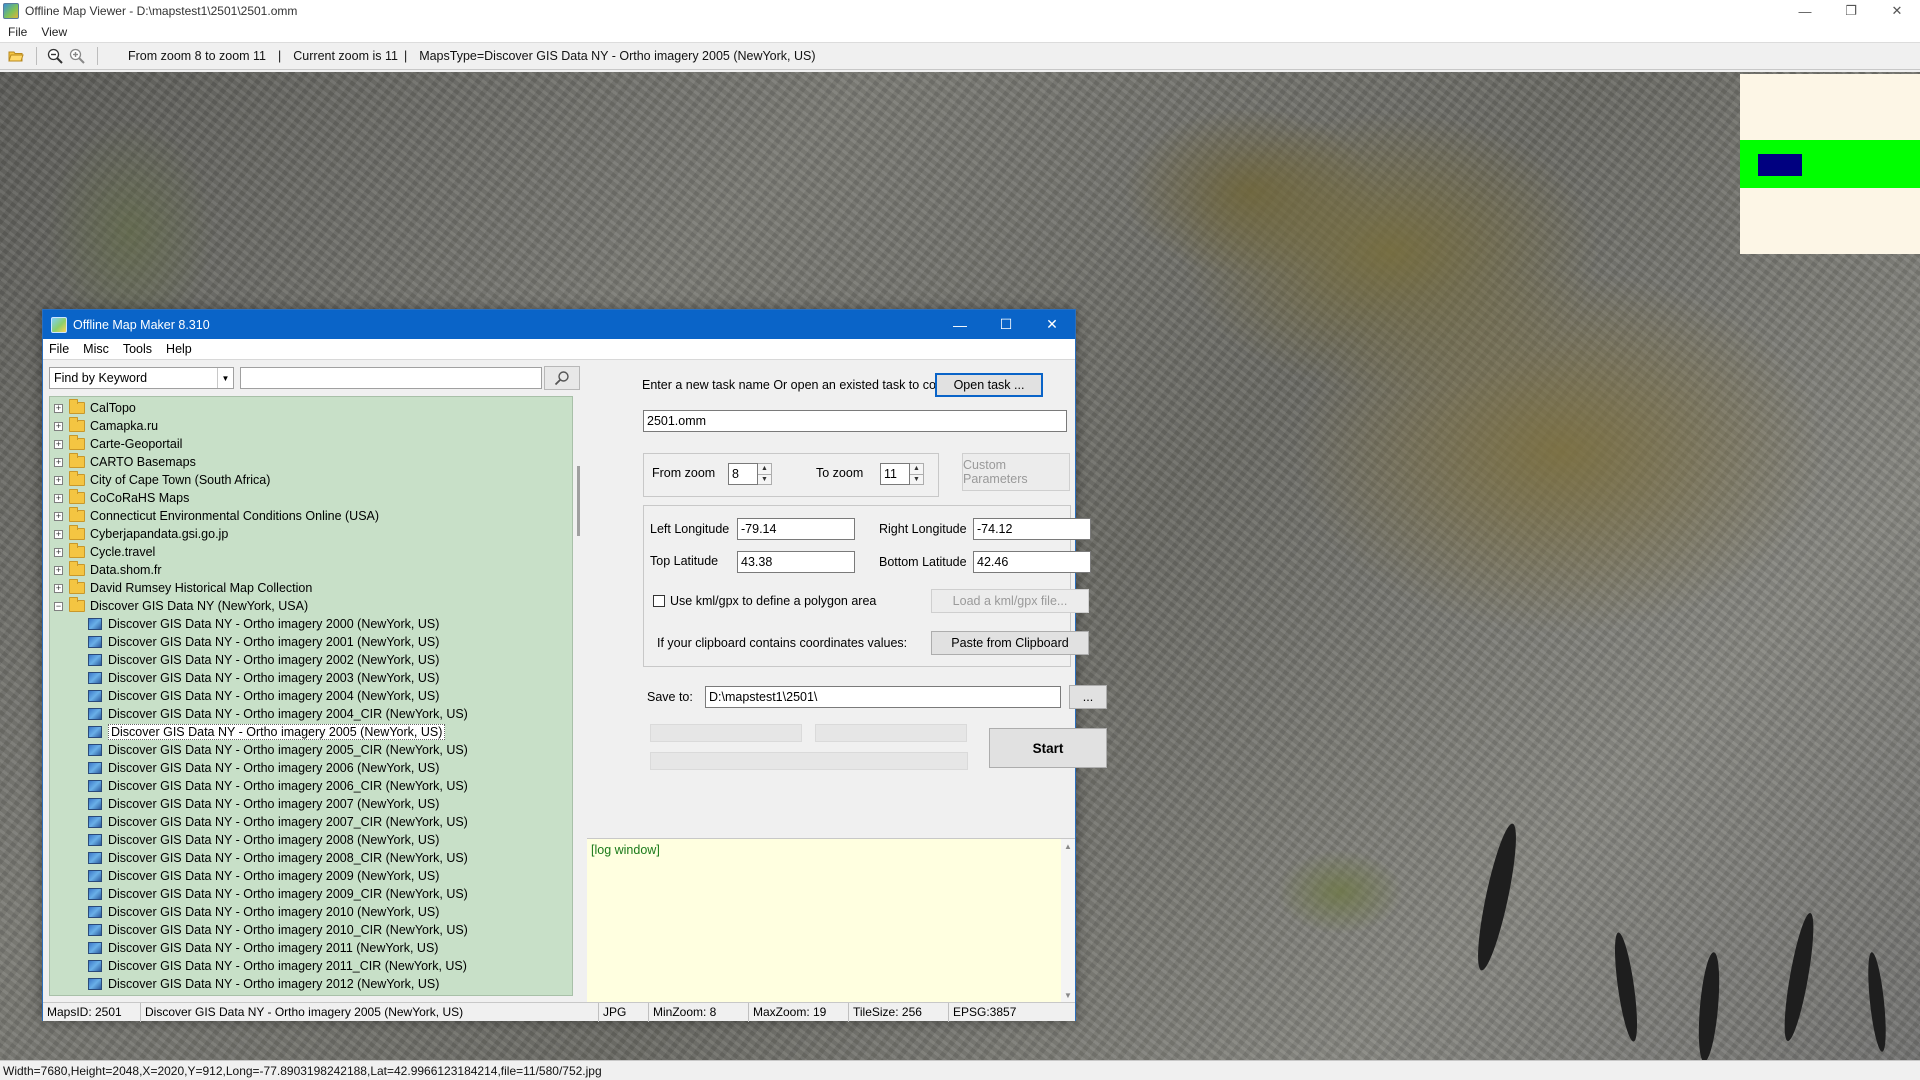 The image size is (1920, 1080). Describe the element at coordinates (162, 480) in the screenshot. I see `tree-folder-item: + City of Cape Town (South Africa)` at that location.